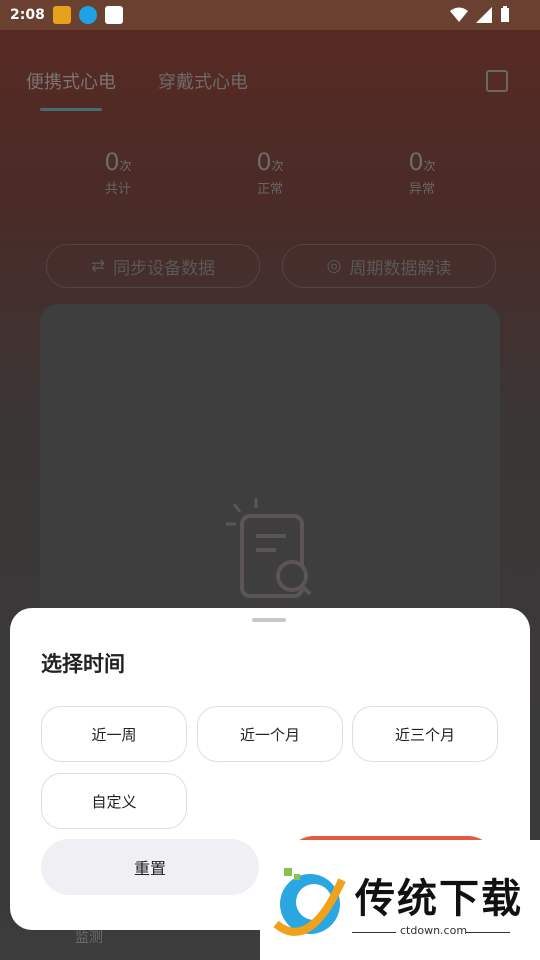  I want to click on signal-icon, so click(484, 14).